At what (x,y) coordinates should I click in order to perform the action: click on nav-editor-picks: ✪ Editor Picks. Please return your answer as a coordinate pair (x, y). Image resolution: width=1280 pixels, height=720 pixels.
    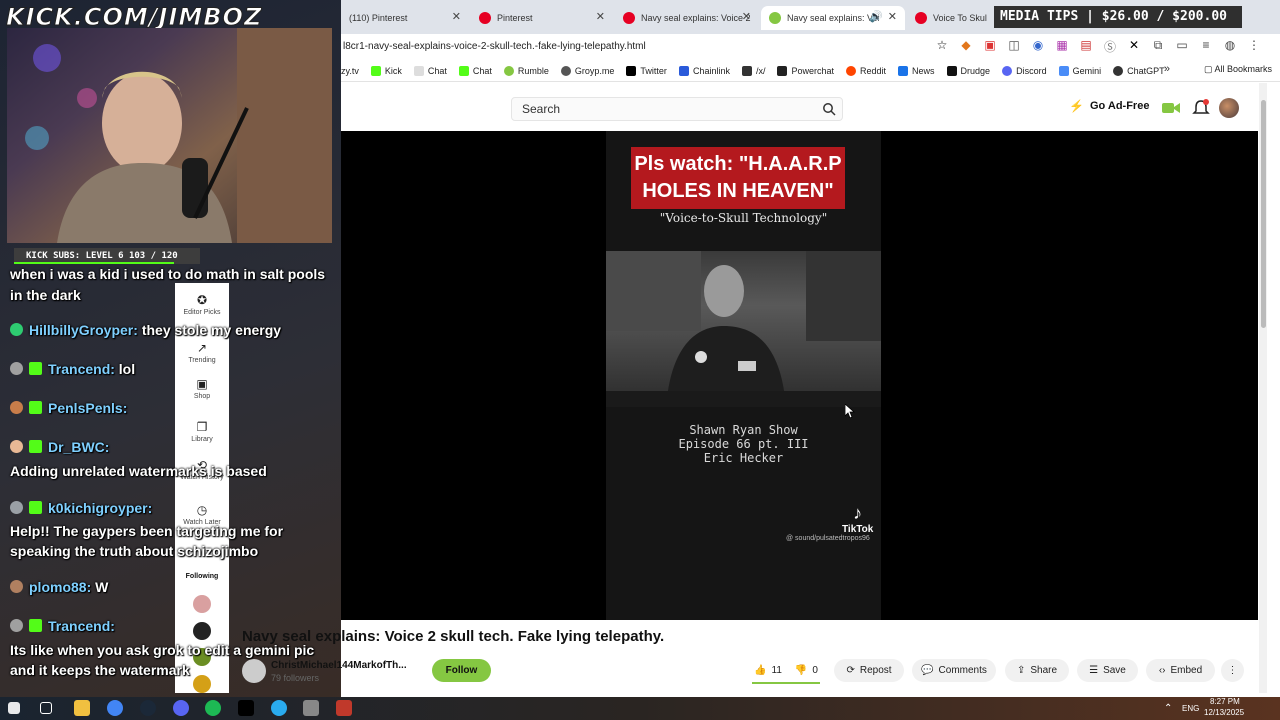
    Looking at the image, I should click on (202, 304).